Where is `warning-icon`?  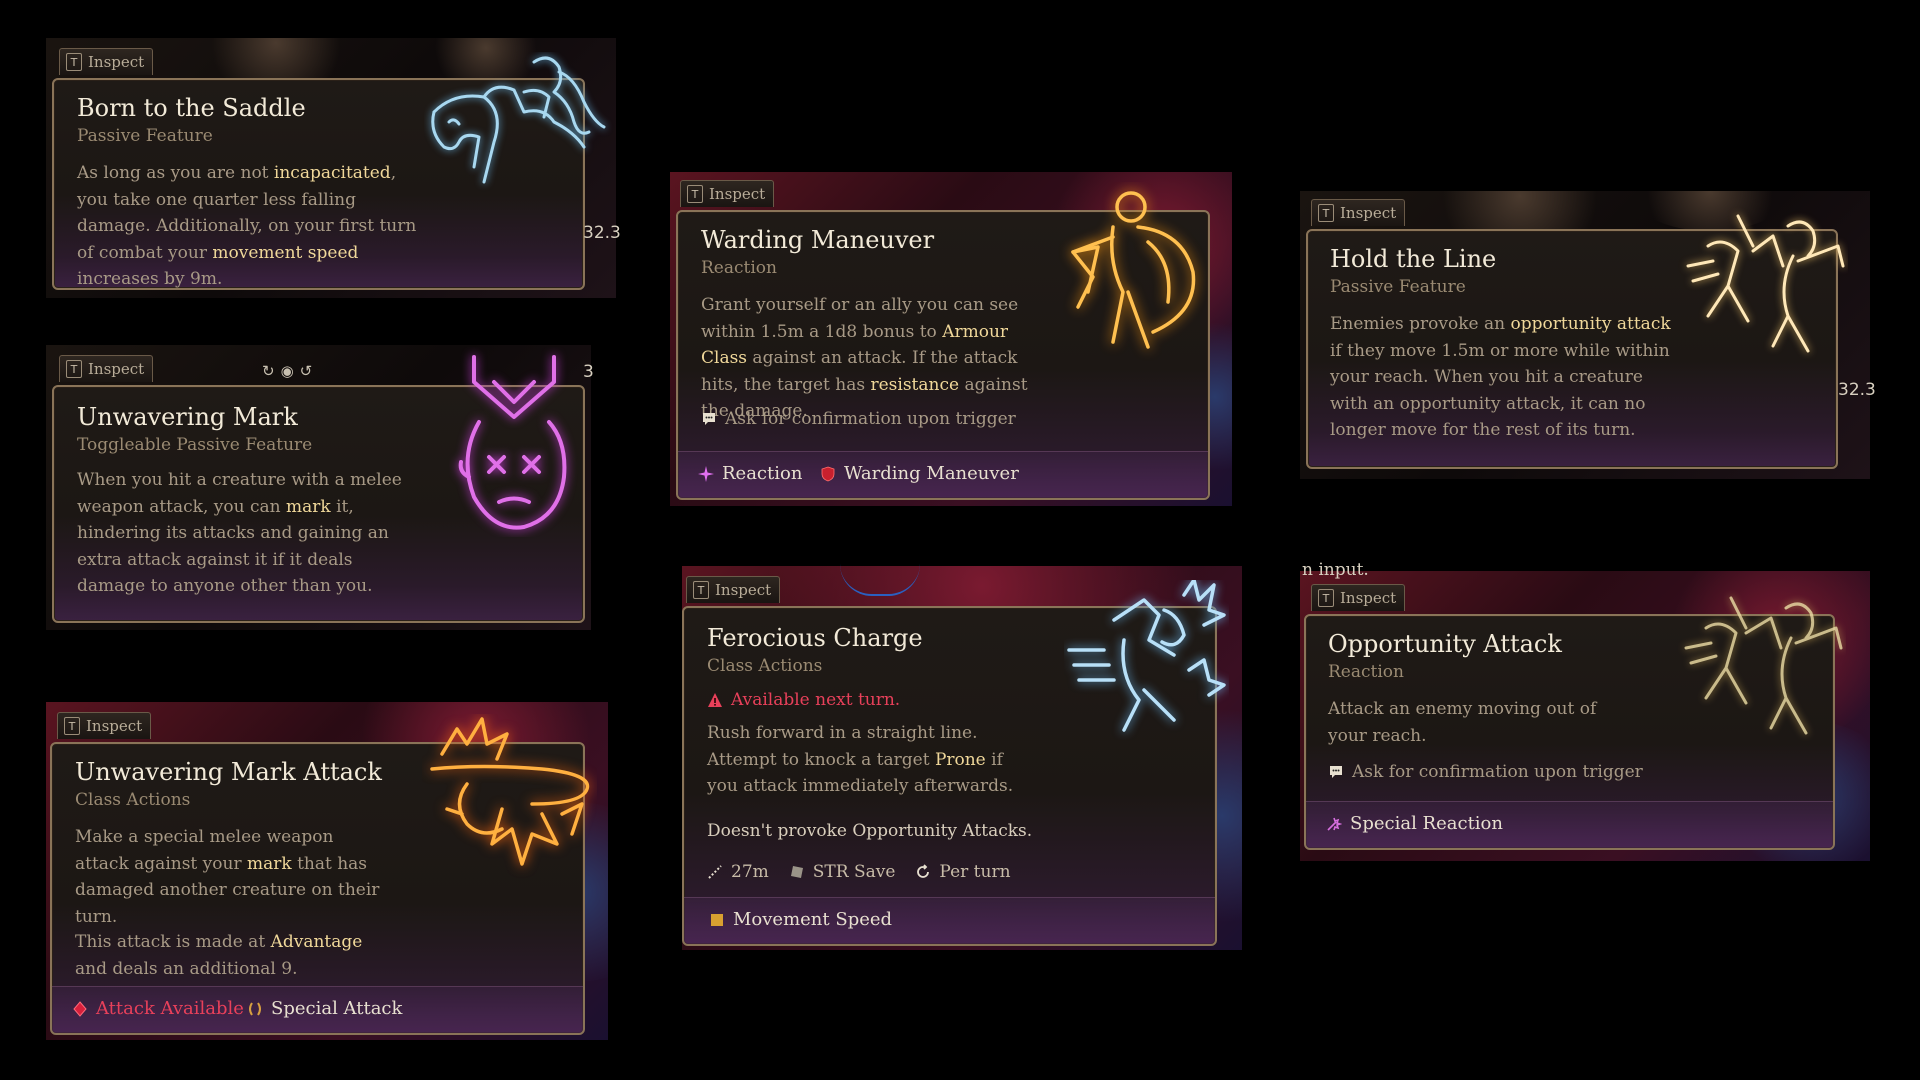 warning-icon is located at coordinates (715, 700).